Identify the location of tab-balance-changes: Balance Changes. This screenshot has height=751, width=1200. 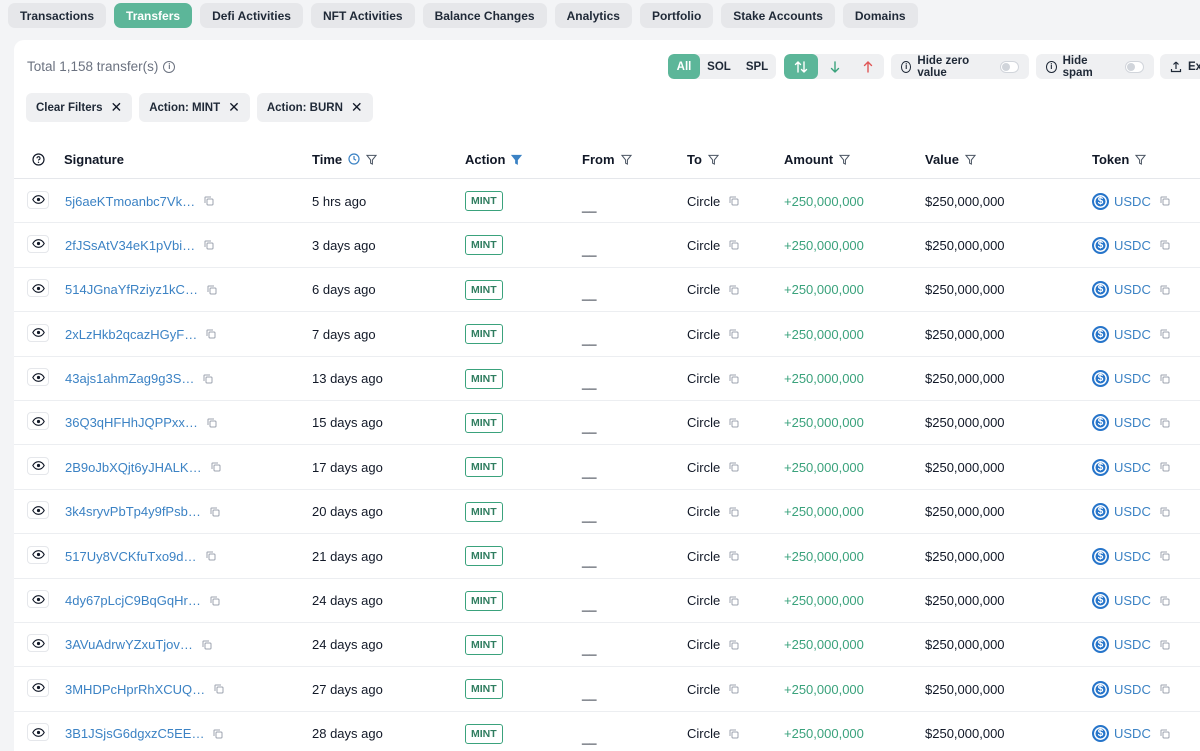
(484, 15).